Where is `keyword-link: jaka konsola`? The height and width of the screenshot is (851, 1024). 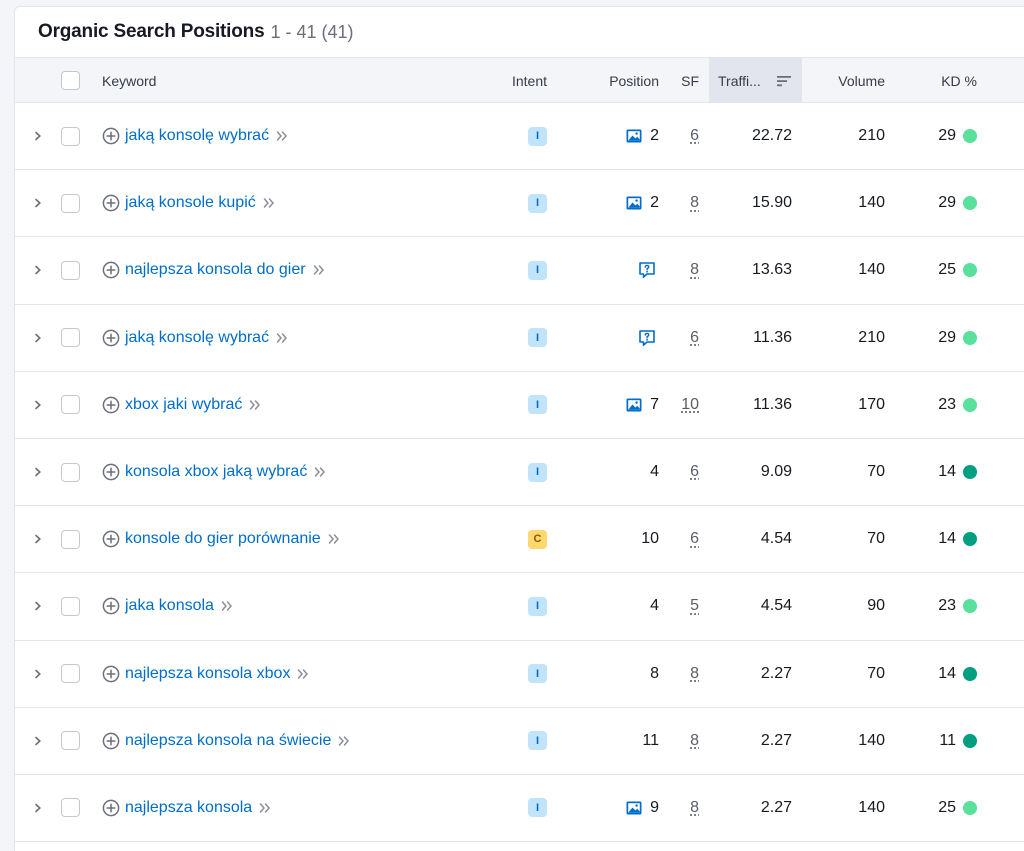
keyword-link: jaka konsola is located at coordinates (169, 606).